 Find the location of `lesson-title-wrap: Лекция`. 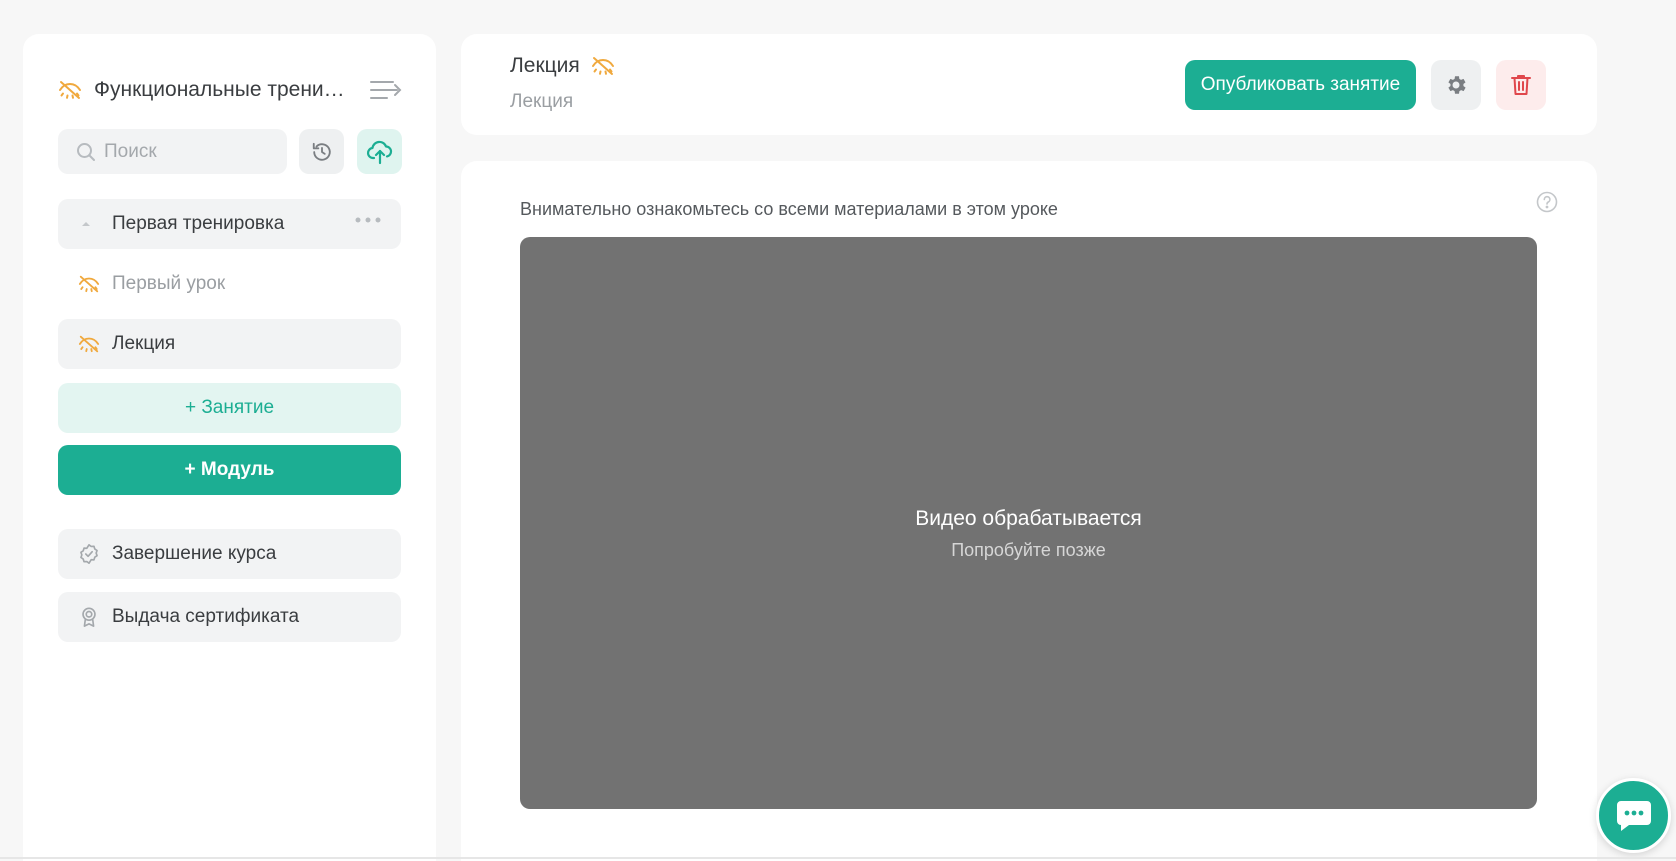

lesson-title-wrap: Лекция is located at coordinates (562, 66).